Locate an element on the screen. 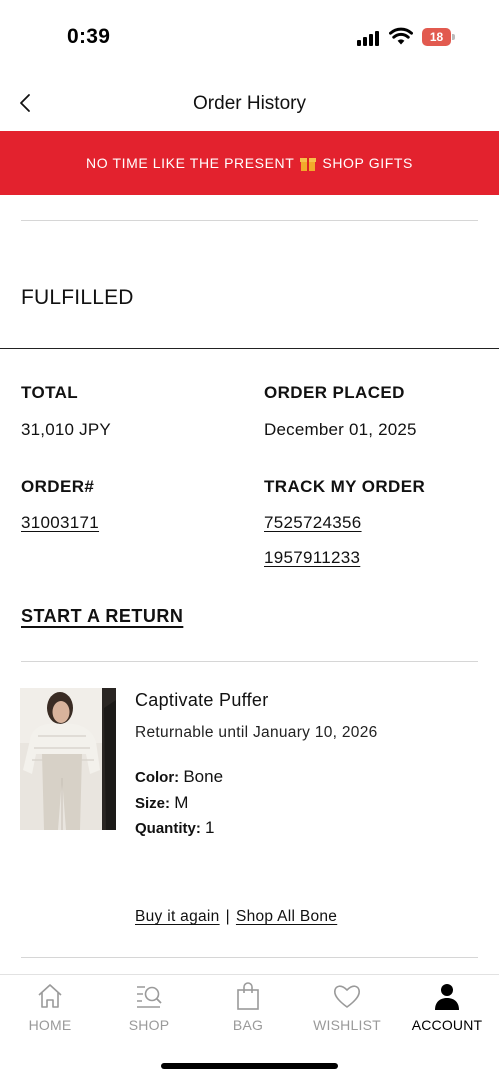 This screenshot has height=1080, width=499. nav-header: Order History is located at coordinates (249, 102).